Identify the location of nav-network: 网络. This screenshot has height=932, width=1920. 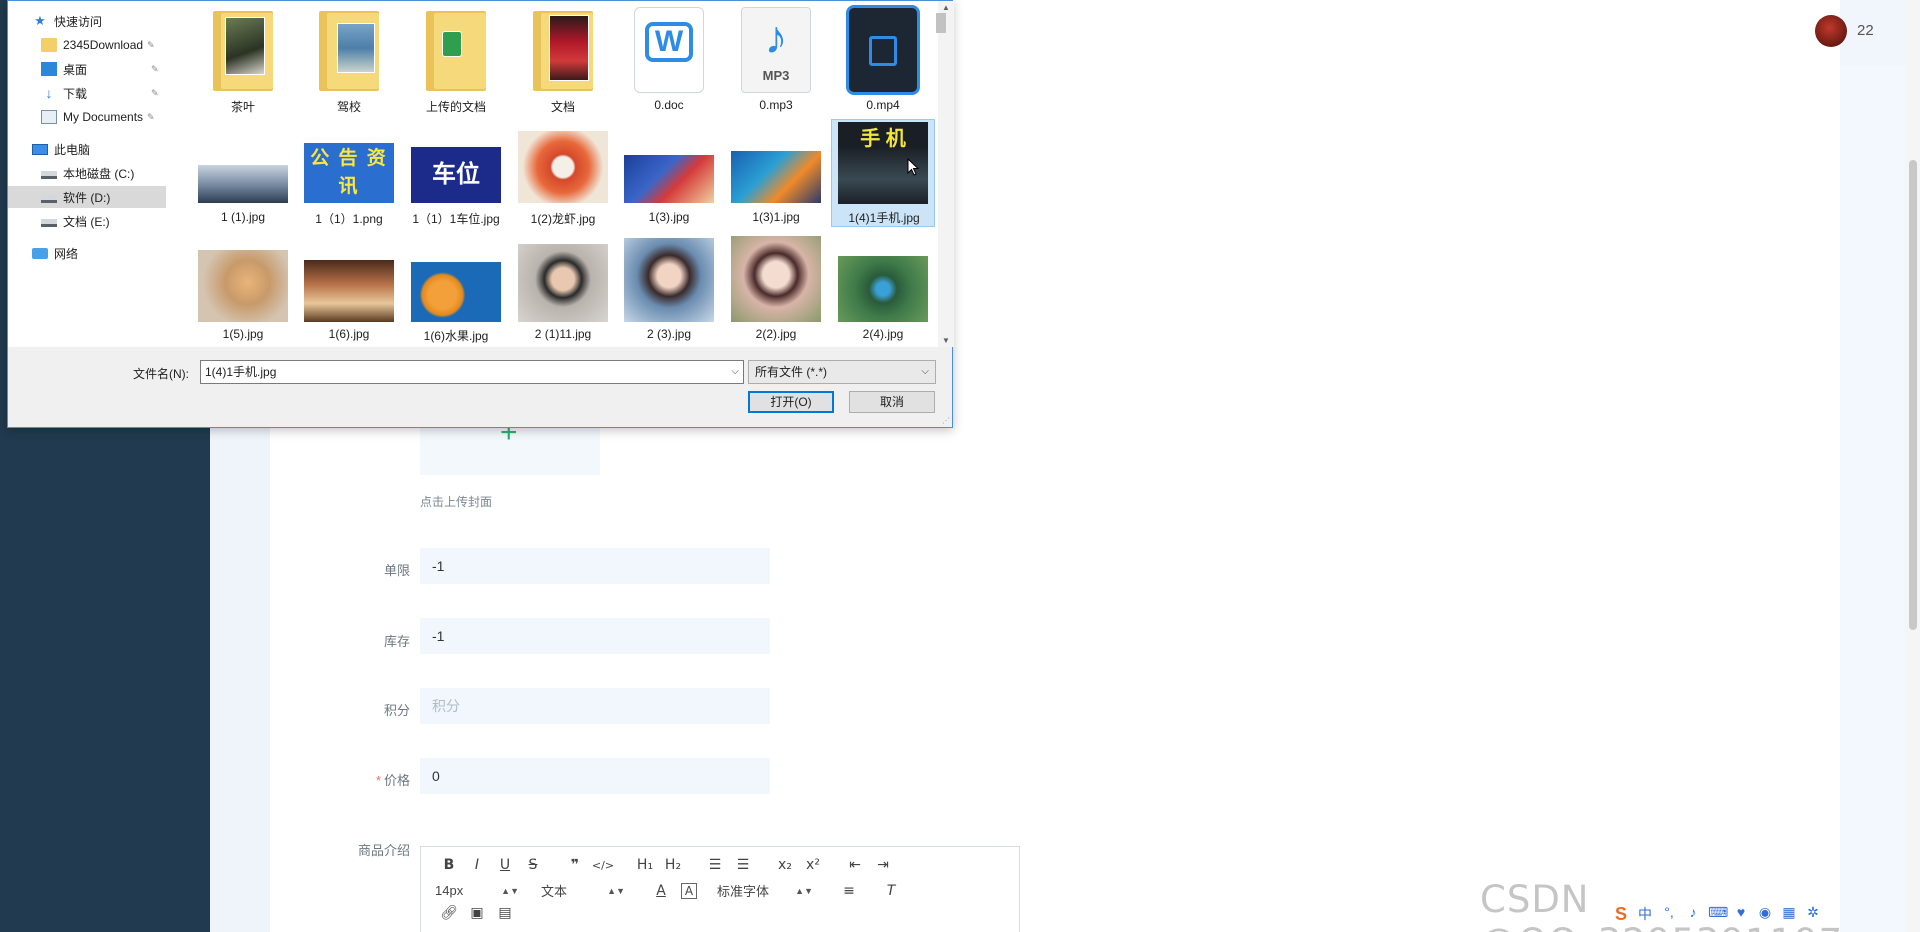
(87, 253).